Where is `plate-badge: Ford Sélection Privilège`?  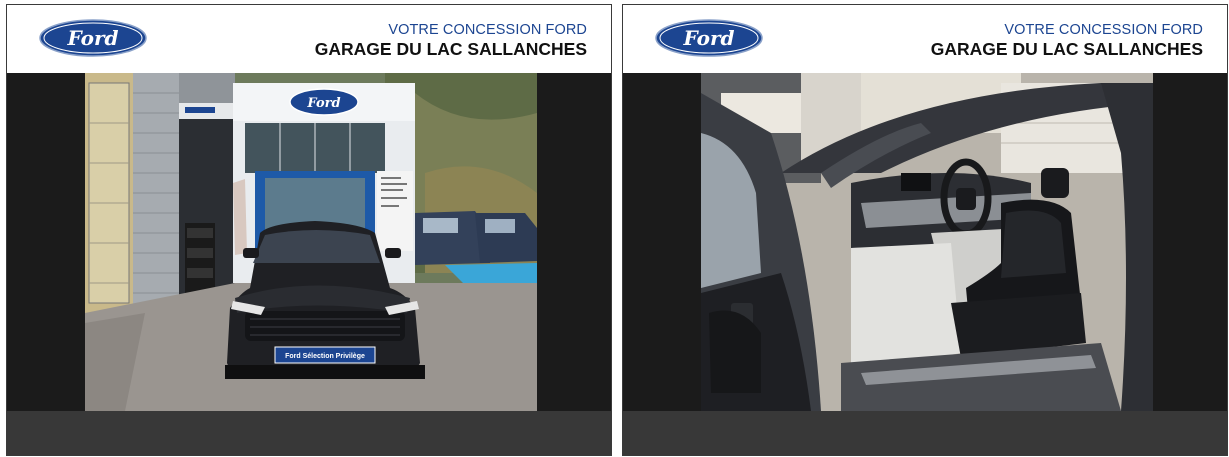 plate-badge: Ford Sélection Privilège is located at coordinates (325, 356).